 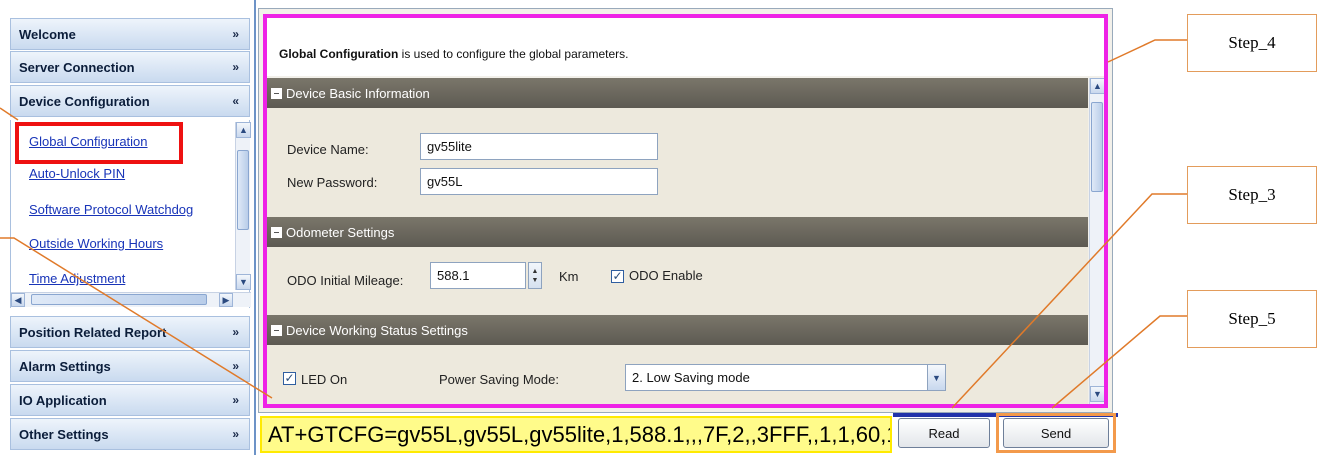 What do you see at coordinates (1119, 362) in the screenshot?
I see `step-5-leader` at bounding box center [1119, 362].